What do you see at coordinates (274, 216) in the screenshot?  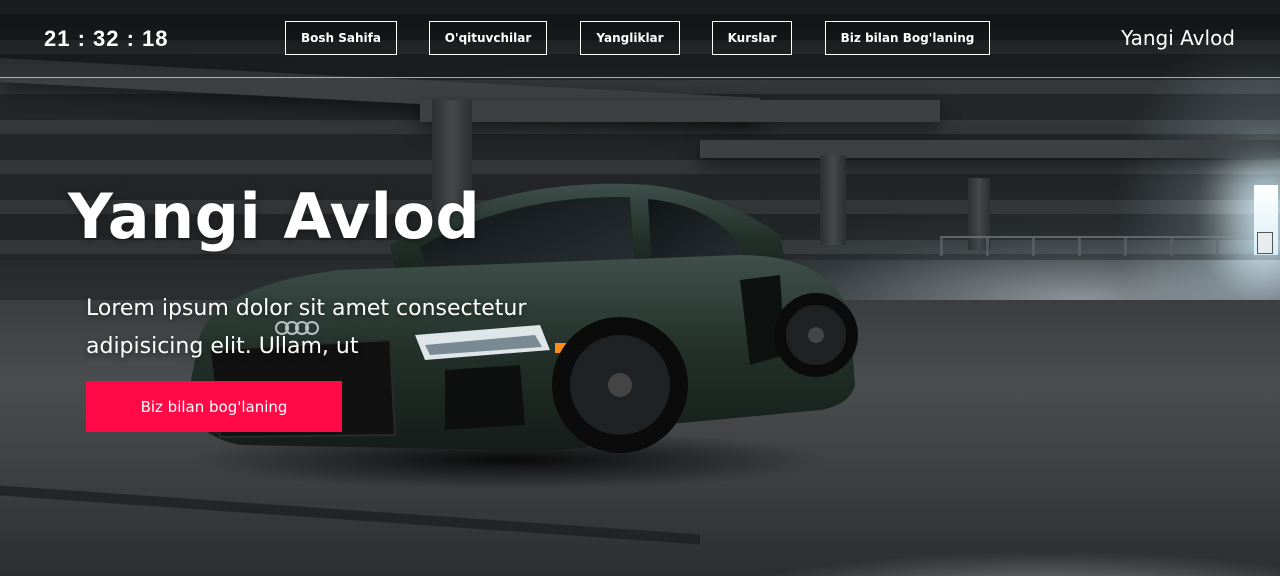 I see `hero-title: Yangi Avlod` at bounding box center [274, 216].